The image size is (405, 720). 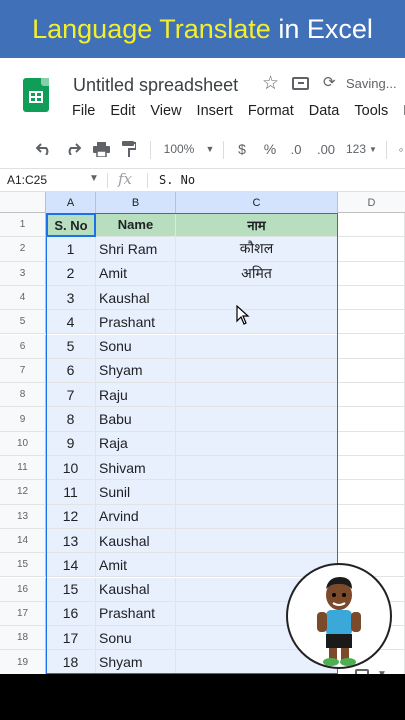 What do you see at coordinates (23, 419) in the screenshot?
I see `row-number: 9` at bounding box center [23, 419].